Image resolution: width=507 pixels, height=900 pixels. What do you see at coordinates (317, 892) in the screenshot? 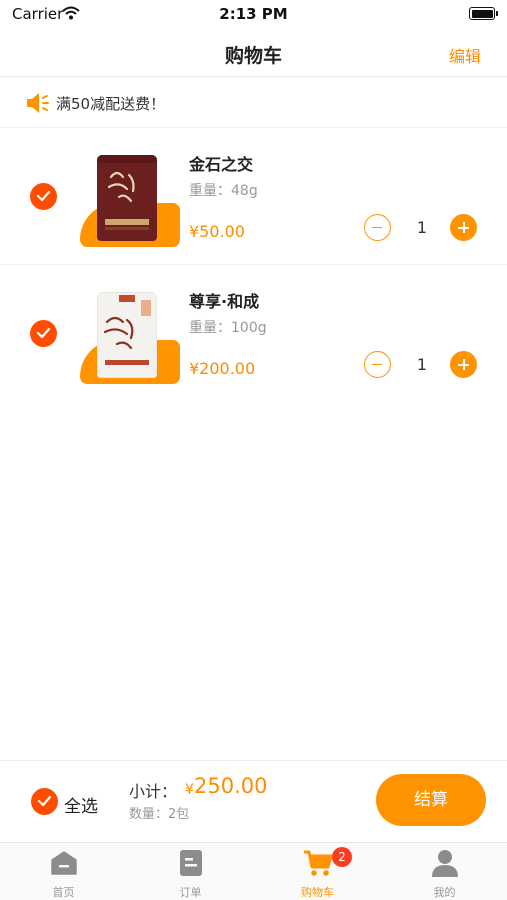
I see `tab-cart-label: 购物车` at bounding box center [317, 892].